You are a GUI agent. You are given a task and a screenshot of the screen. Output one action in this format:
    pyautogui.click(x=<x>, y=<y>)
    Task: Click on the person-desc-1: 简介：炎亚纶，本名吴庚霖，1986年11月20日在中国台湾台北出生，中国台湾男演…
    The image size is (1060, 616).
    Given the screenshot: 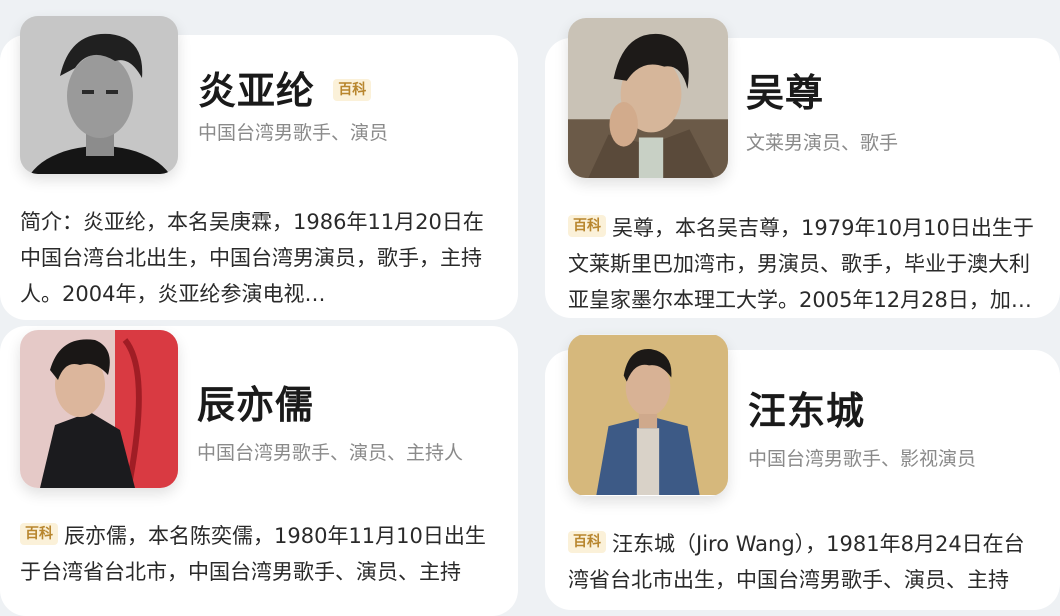 What is the action you would take?
    pyautogui.click(x=260, y=258)
    